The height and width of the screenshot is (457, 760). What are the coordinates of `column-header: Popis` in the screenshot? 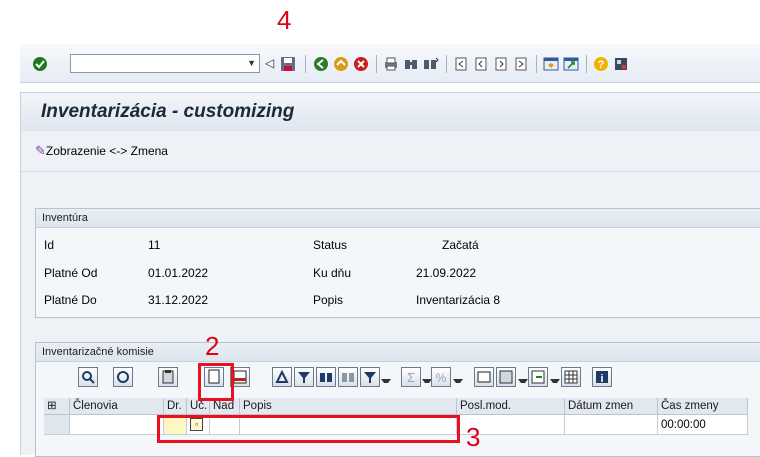 It's located at (348, 406).